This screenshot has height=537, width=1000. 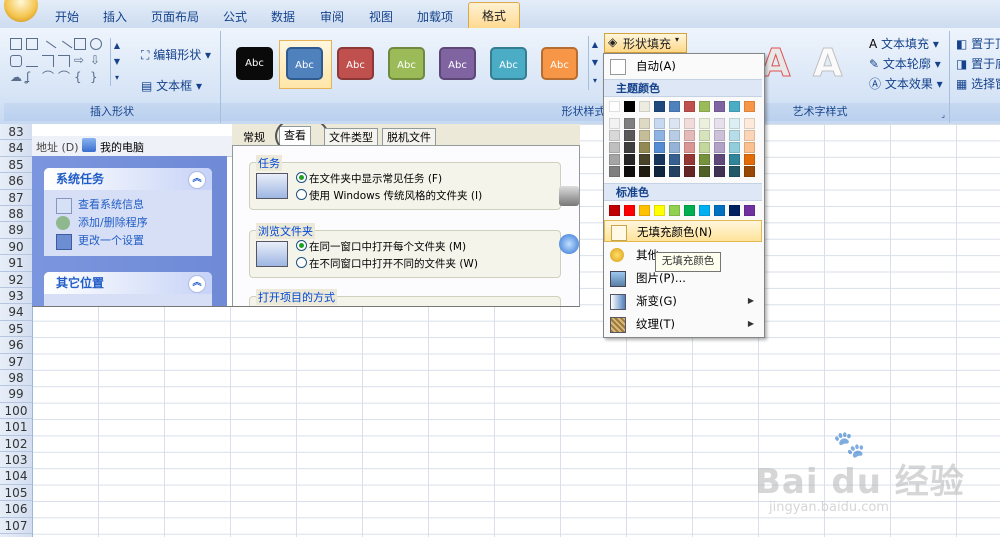 What do you see at coordinates (683, 301) in the screenshot?
I see `menu-item-gradient: 渐变(G) ▶` at bounding box center [683, 301].